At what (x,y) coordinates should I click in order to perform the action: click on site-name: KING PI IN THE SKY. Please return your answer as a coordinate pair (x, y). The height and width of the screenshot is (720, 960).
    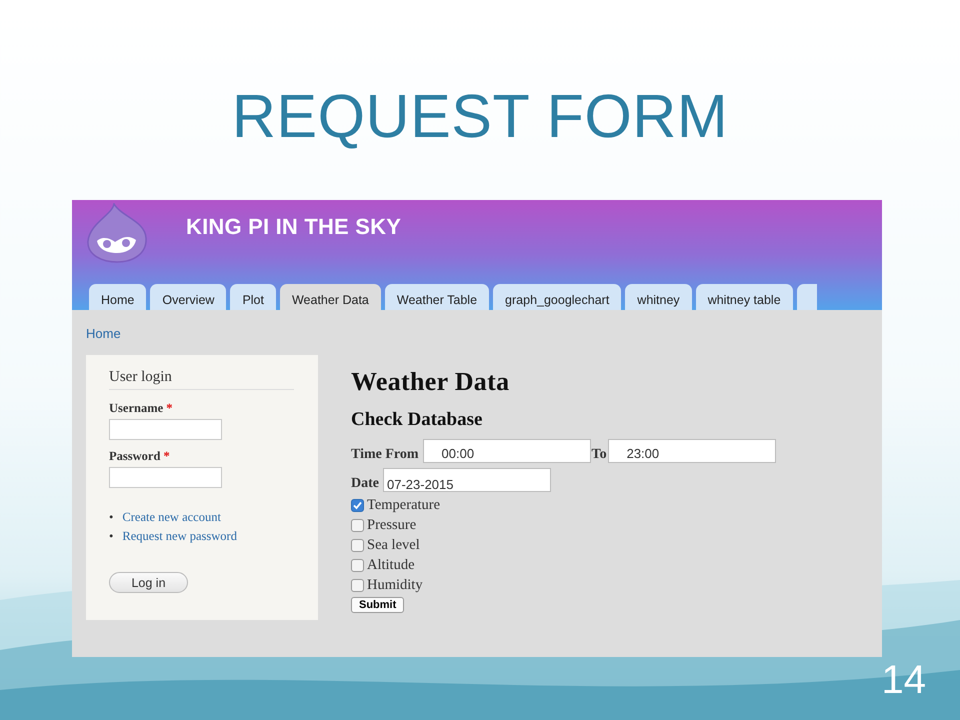
    Looking at the image, I should click on (294, 227).